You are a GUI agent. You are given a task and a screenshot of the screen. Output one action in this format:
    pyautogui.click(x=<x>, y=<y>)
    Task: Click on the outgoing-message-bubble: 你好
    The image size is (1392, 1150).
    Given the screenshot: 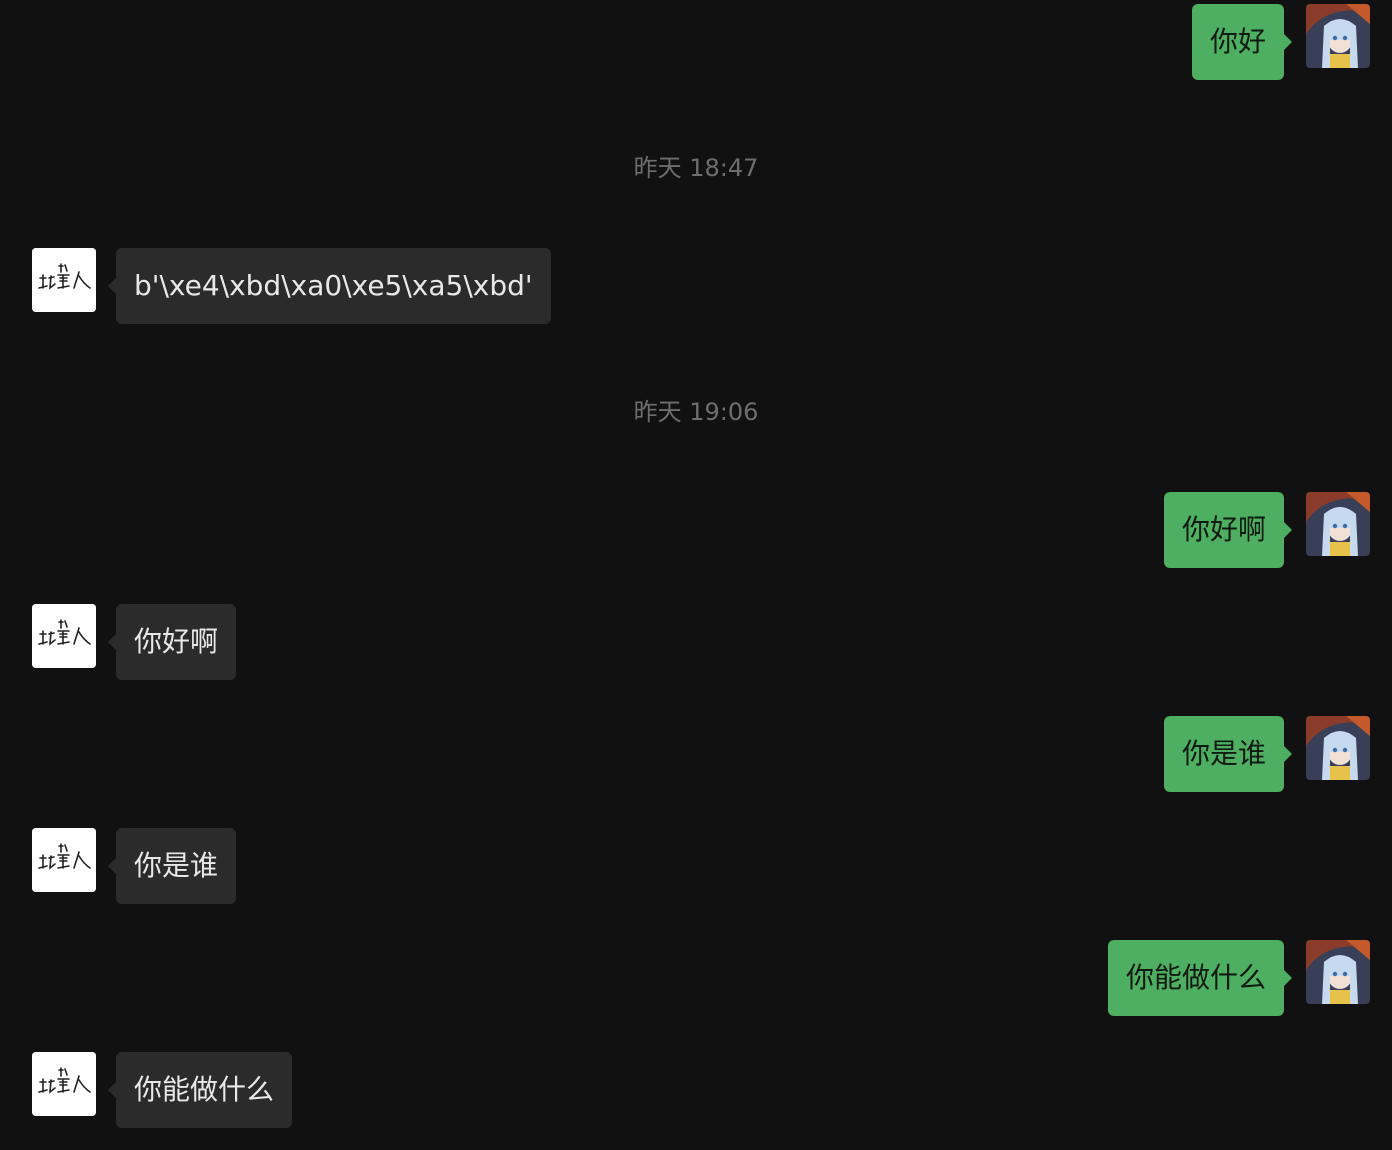 What is the action you would take?
    pyautogui.click(x=1242, y=42)
    